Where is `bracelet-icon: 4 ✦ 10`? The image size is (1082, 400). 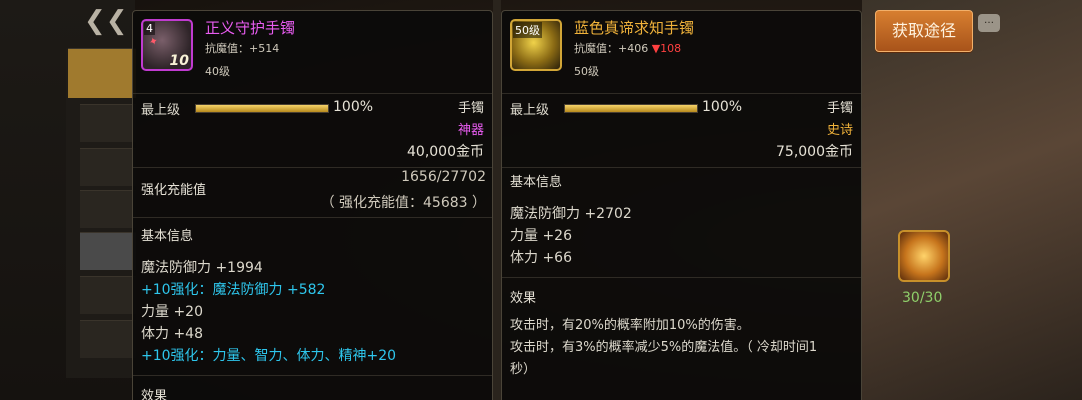 bracelet-icon: 4 ✦ 10 is located at coordinates (167, 45).